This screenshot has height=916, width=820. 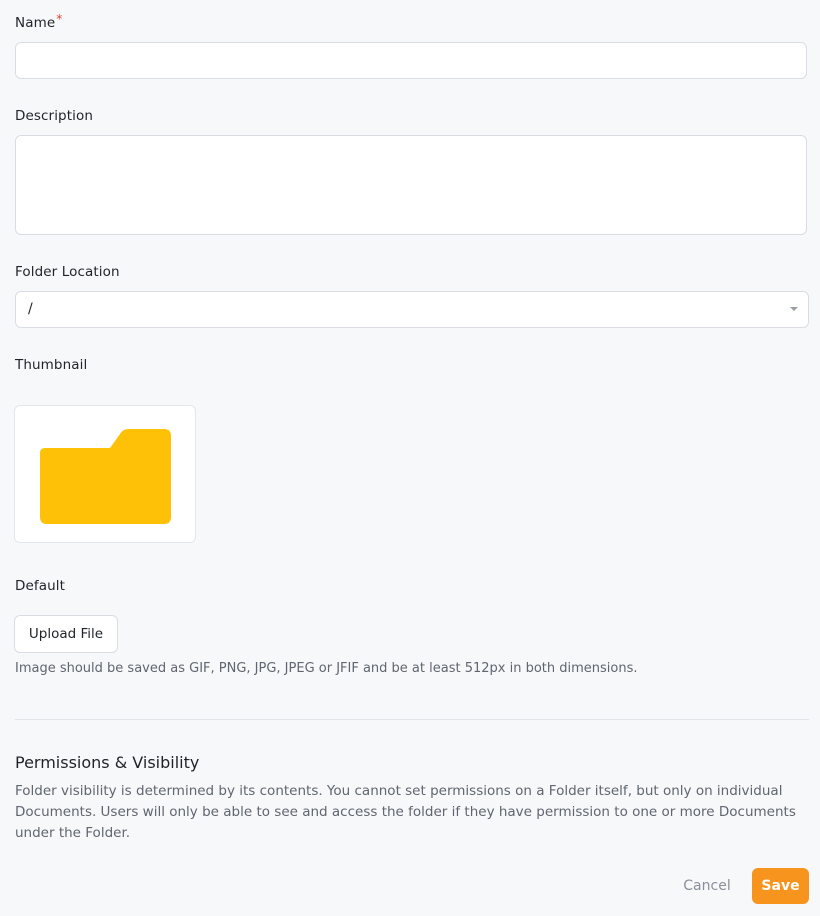 What do you see at coordinates (794, 309) in the screenshot?
I see `chevron-down-icon` at bounding box center [794, 309].